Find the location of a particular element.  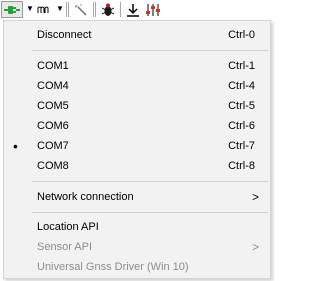

menu-item-label: COM8 is located at coordinates (53, 166).